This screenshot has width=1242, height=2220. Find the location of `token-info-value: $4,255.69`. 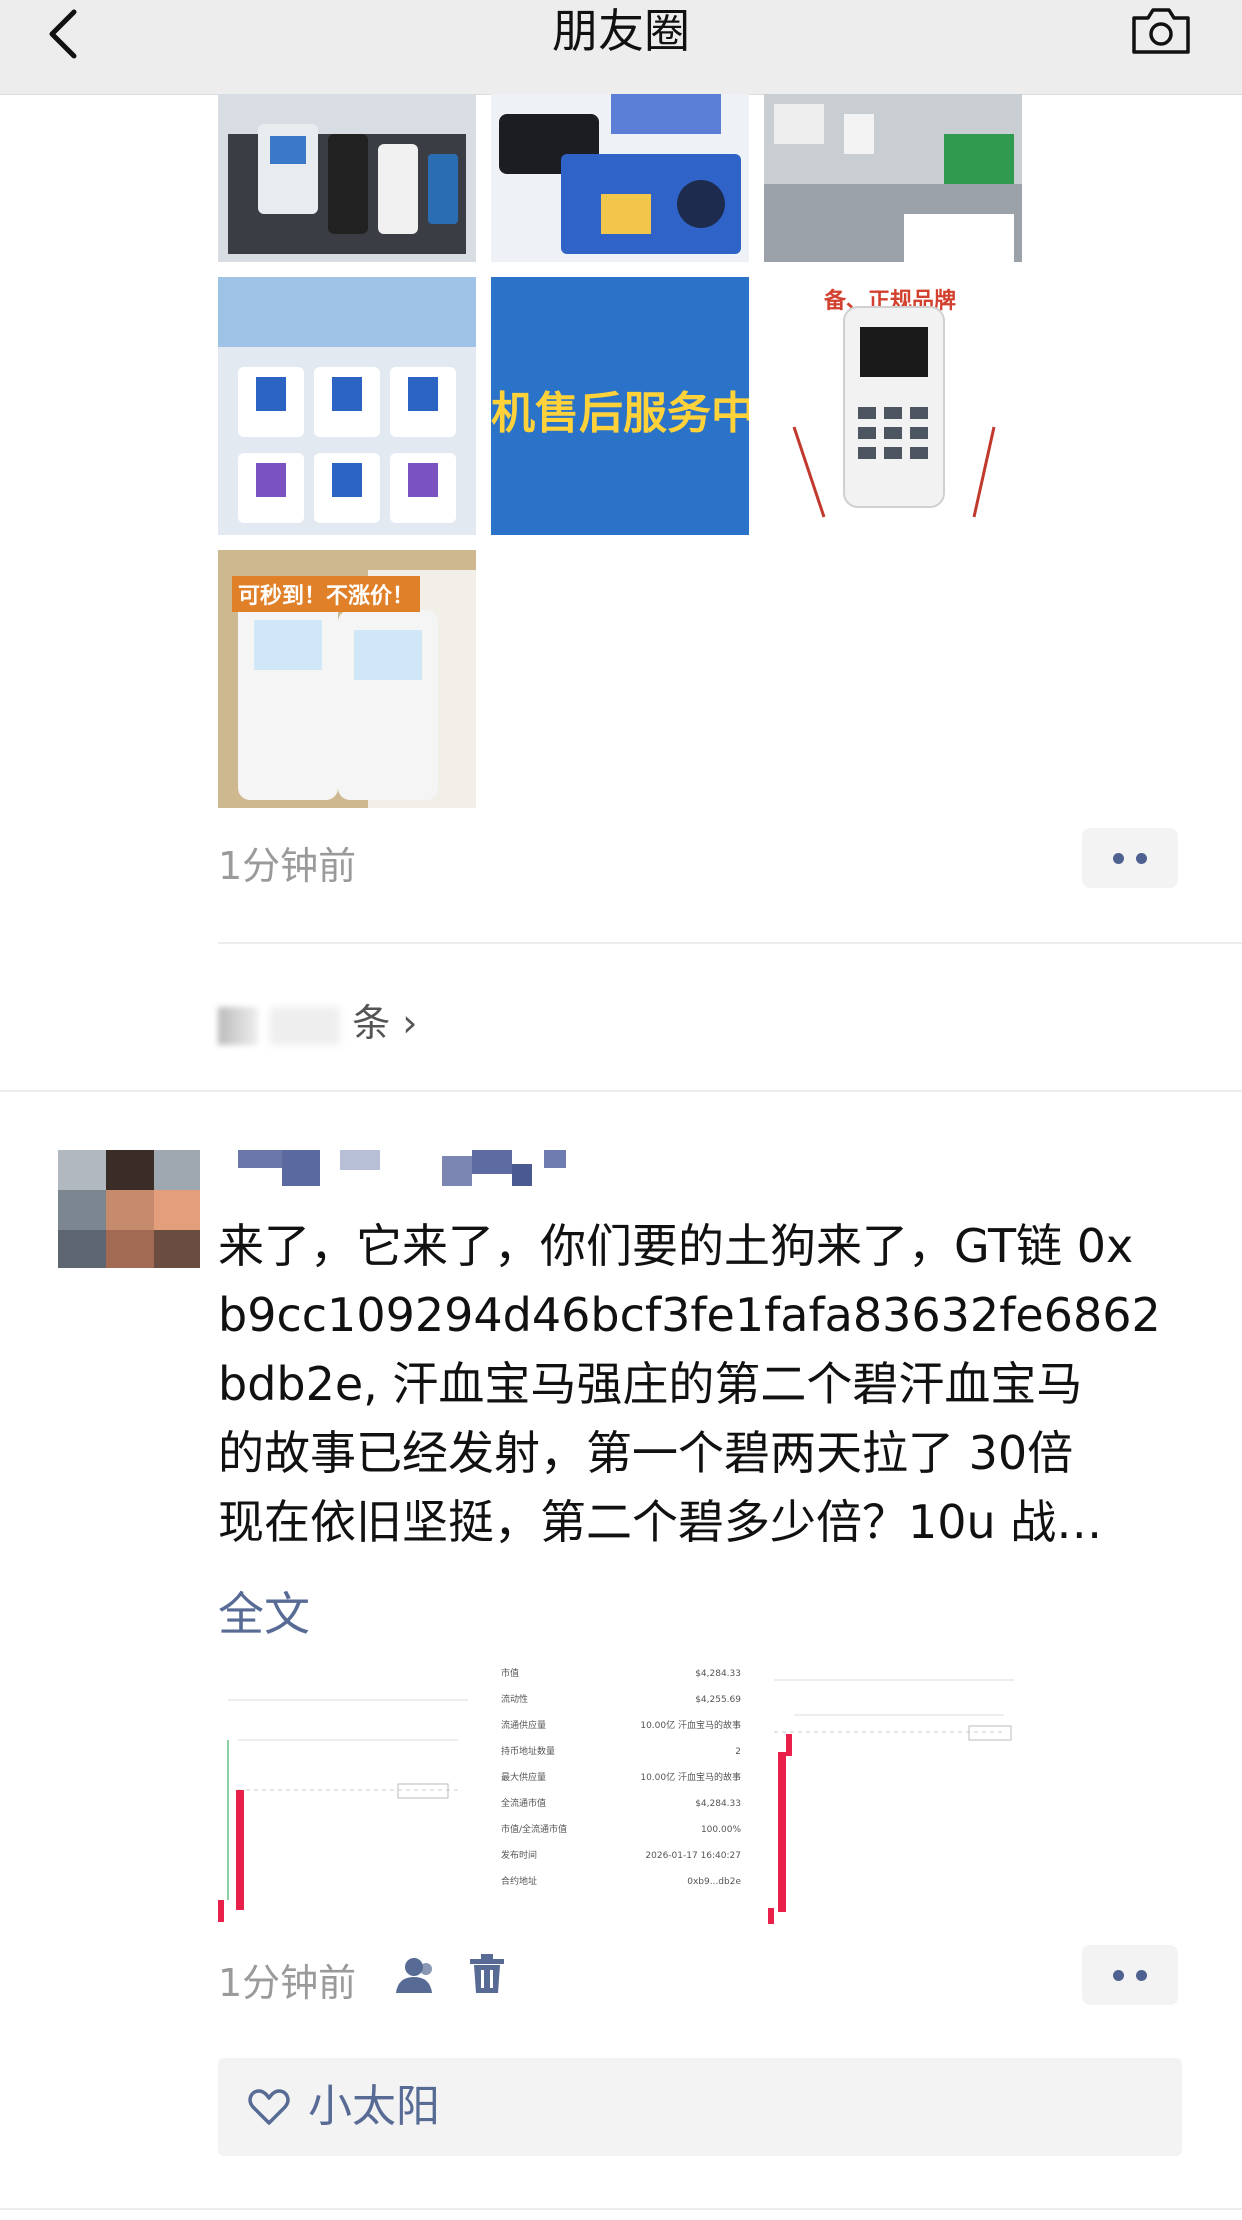

token-info-value: $4,255.69 is located at coordinates (718, 1700).